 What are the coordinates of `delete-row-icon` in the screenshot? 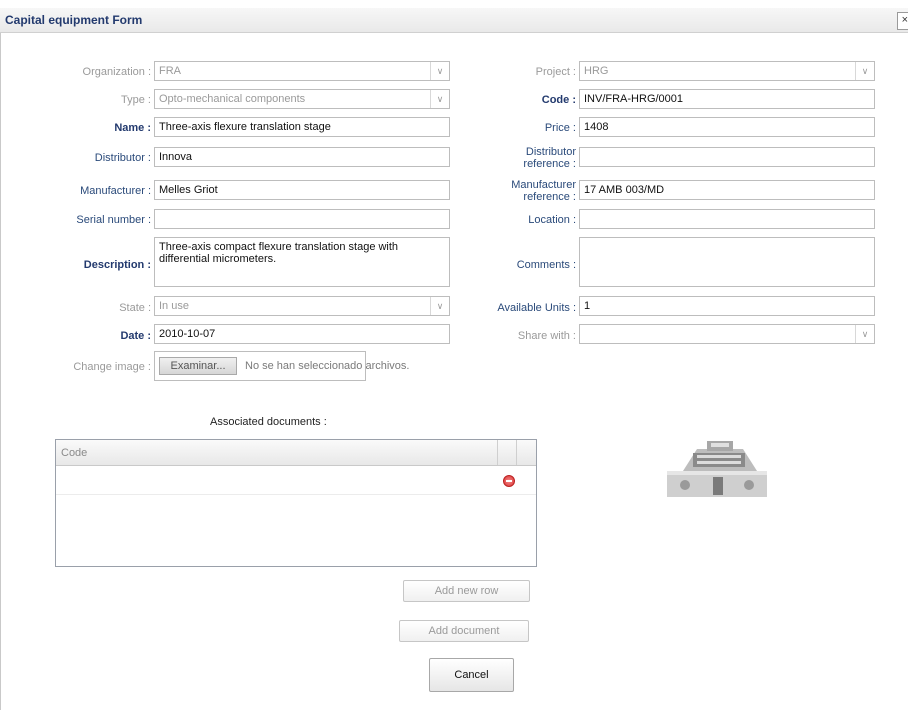 It's located at (509, 481).